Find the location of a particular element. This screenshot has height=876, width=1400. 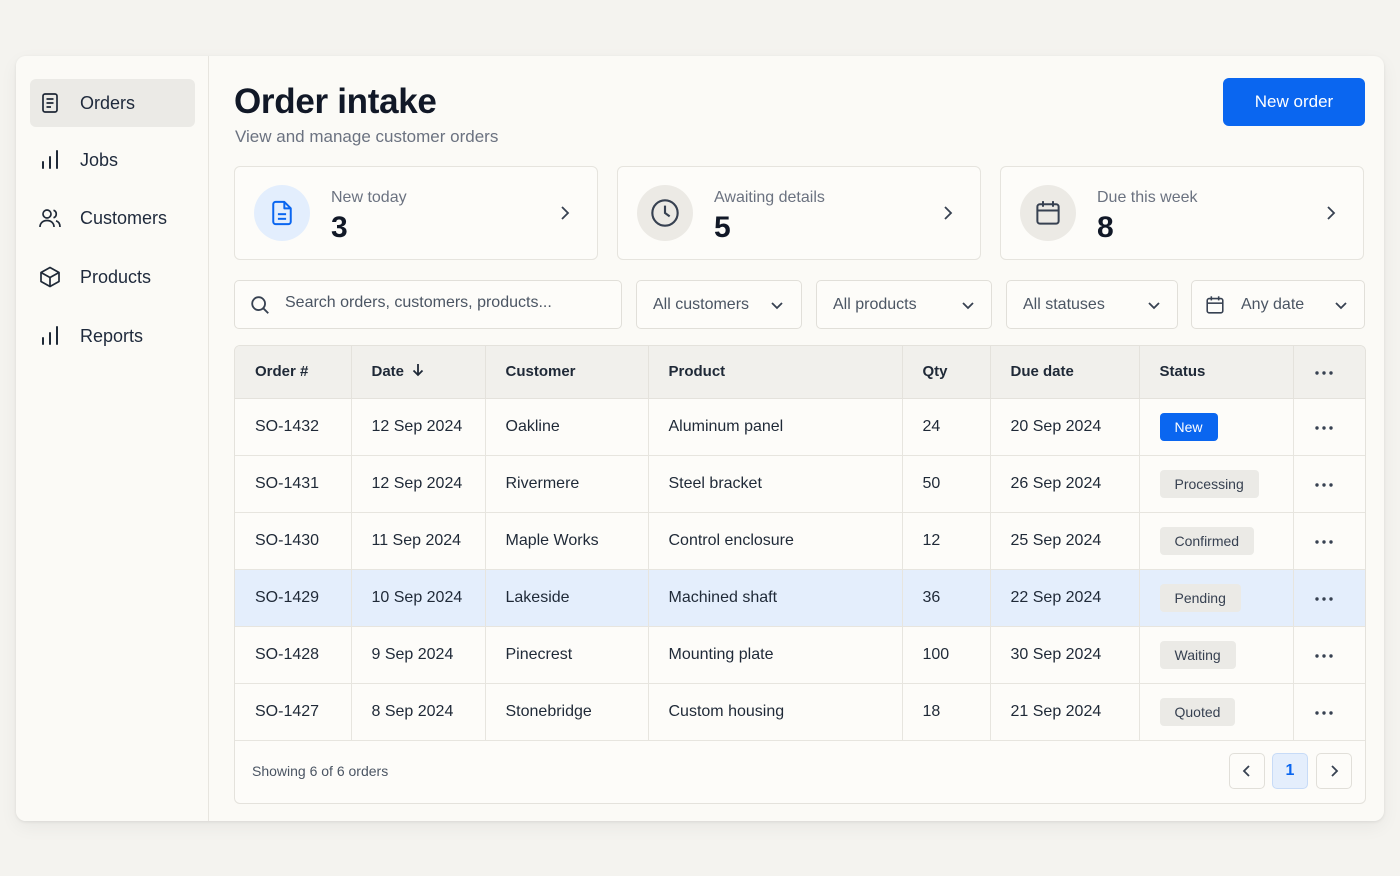

cell-product: Steel bracket is located at coordinates (775, 484).